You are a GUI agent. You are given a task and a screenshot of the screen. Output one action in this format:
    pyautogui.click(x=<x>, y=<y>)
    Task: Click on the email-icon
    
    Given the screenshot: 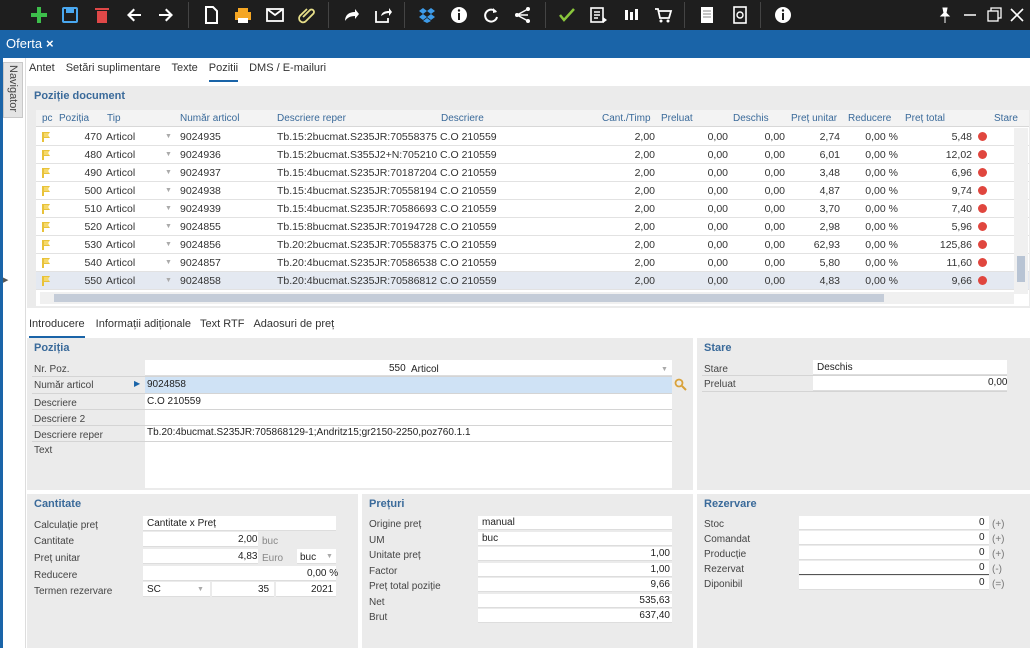 What is the action you would take?
    pyautogui.click(x=275, y=15)
    